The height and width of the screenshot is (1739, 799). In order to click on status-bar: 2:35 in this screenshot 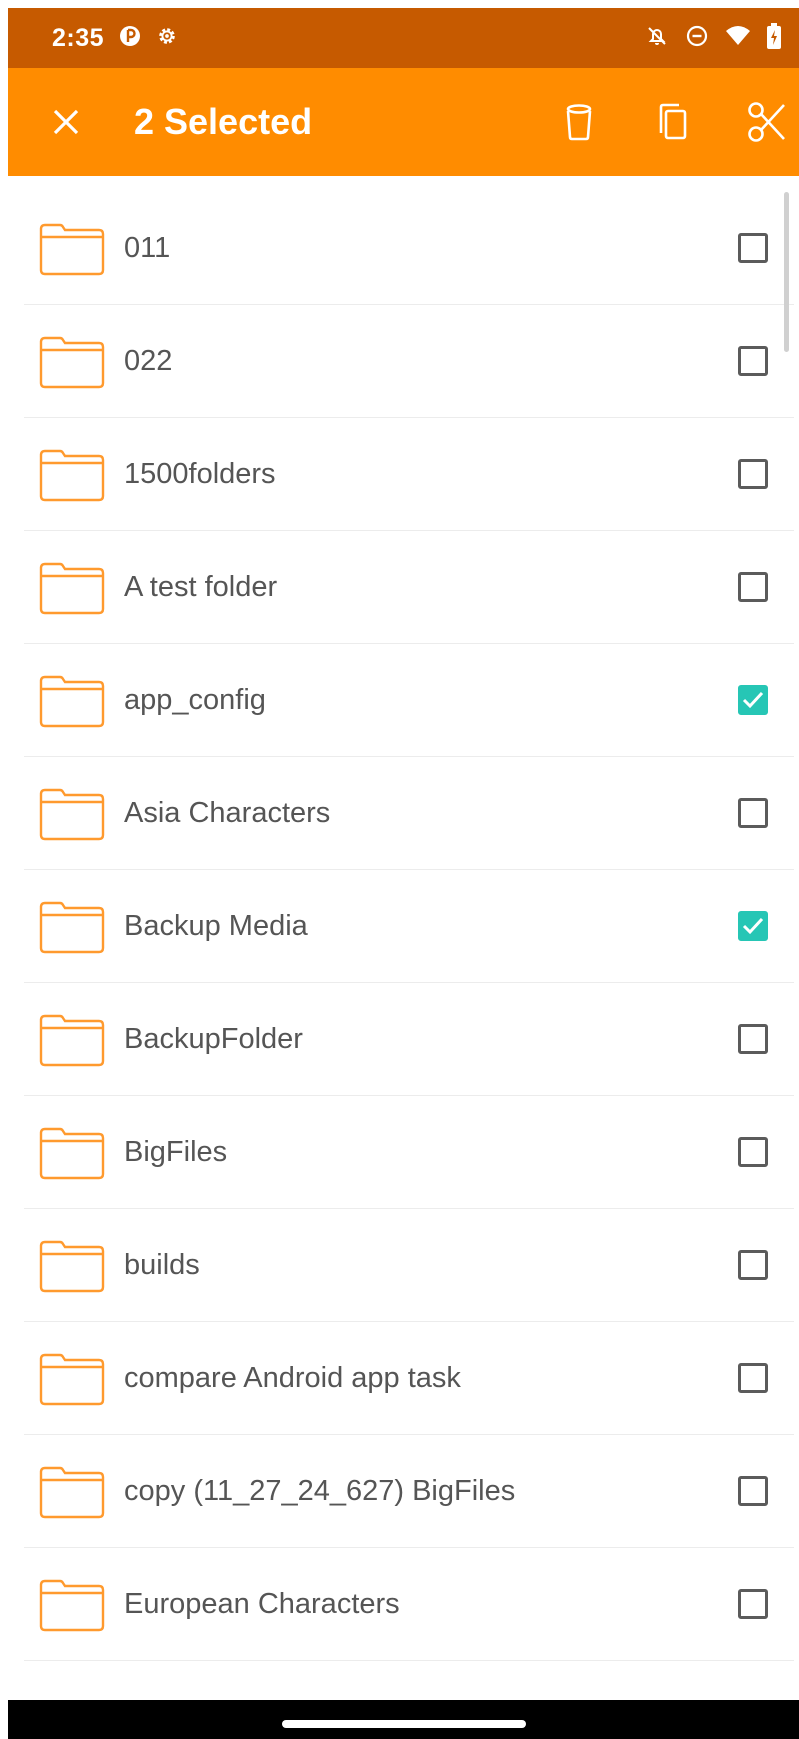, I will do `click(403, 38)`.